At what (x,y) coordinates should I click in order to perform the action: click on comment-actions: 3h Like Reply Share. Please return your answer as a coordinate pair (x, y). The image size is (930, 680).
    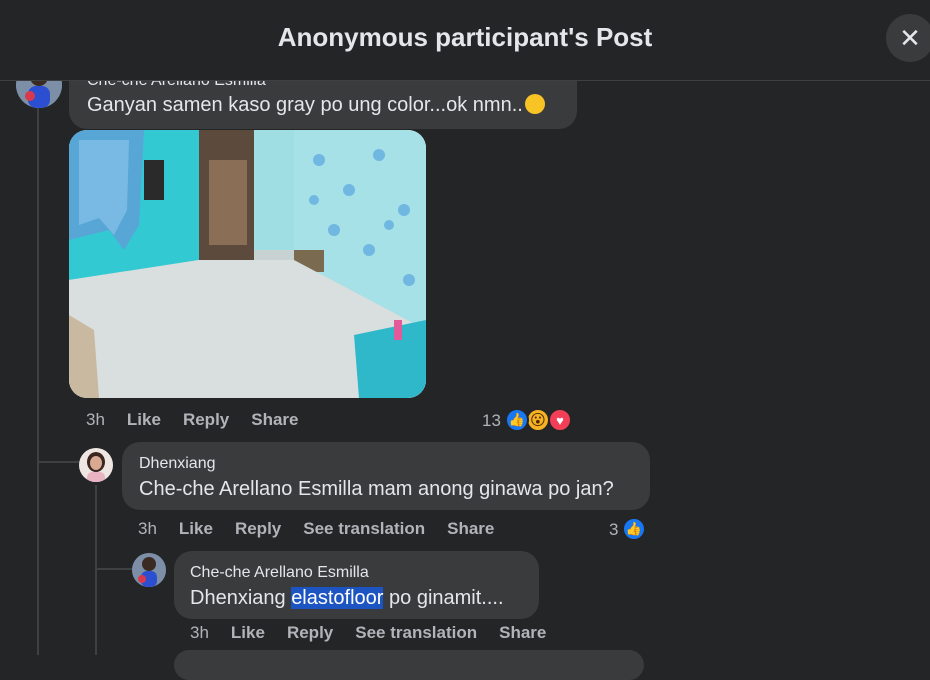
    Looking at the image, I should click on (203, 420).